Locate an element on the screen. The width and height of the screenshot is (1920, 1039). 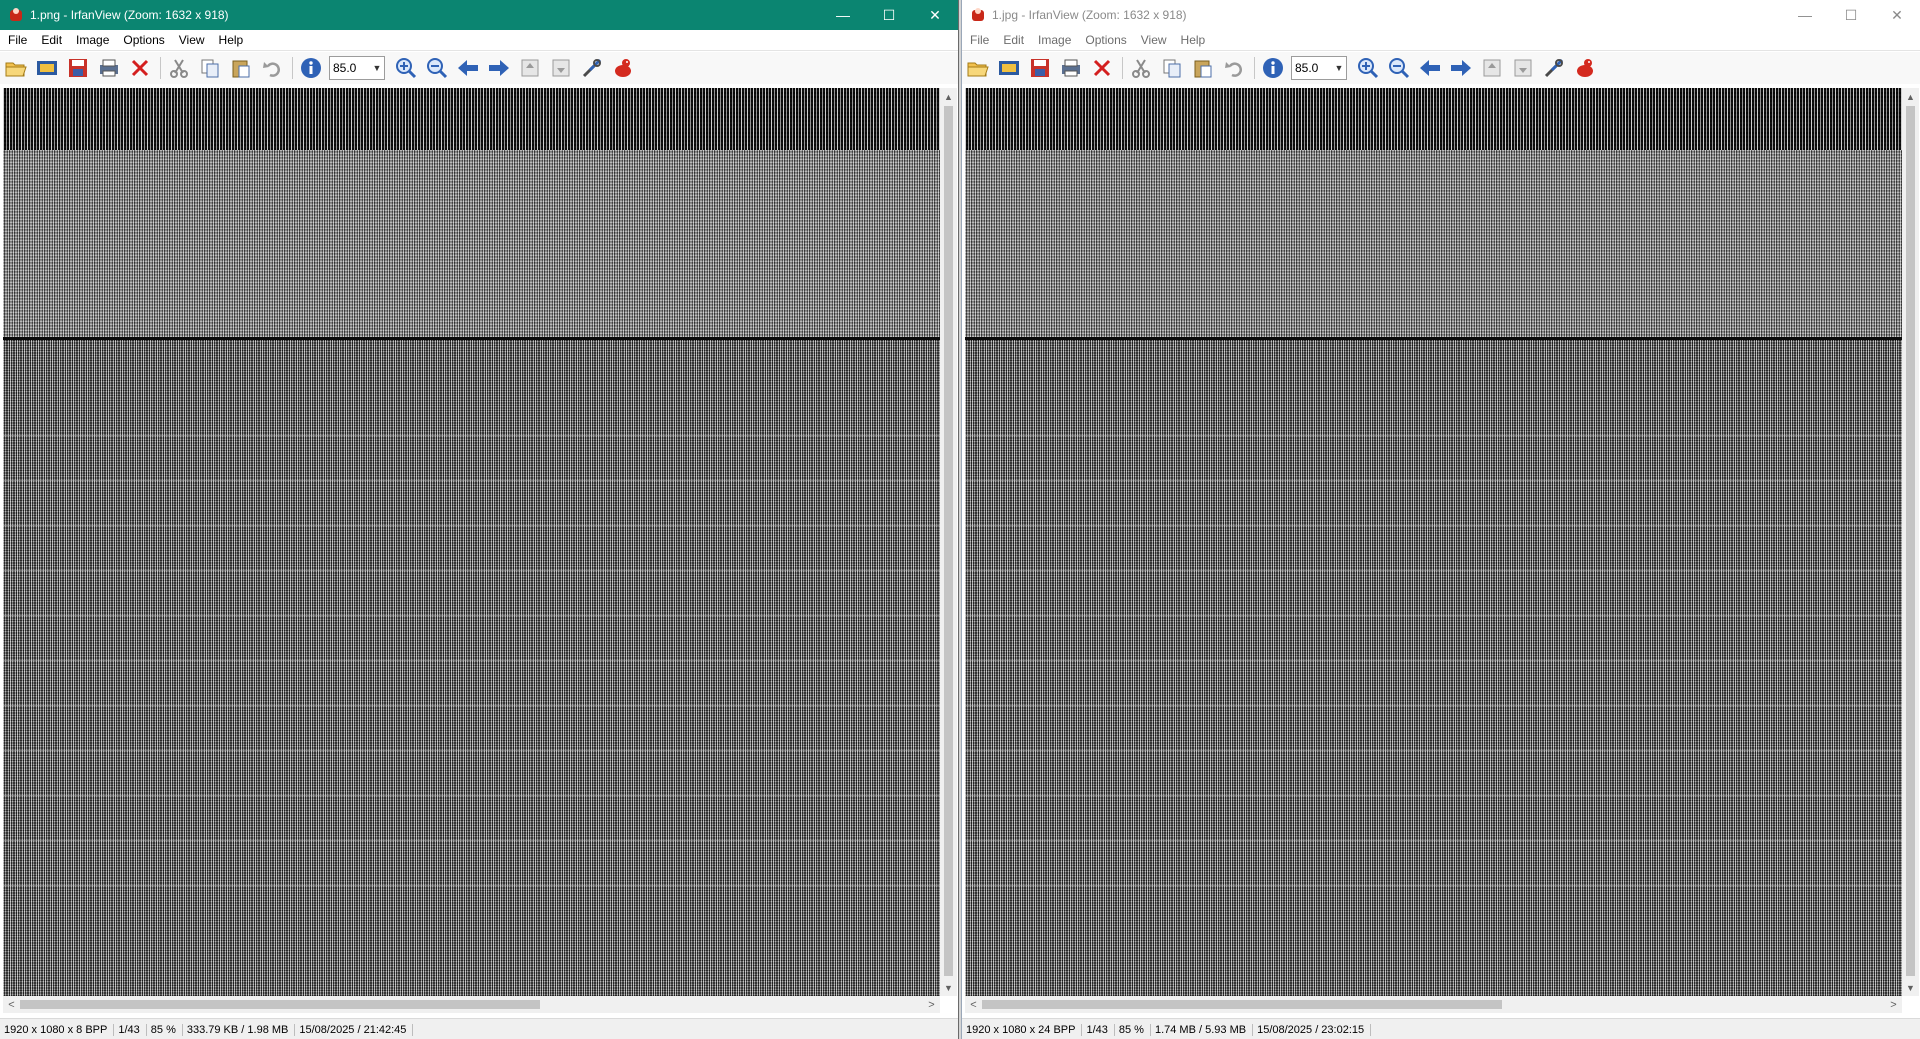
toolbar: 85.0 ▼ is located at coordinates (479, 68).